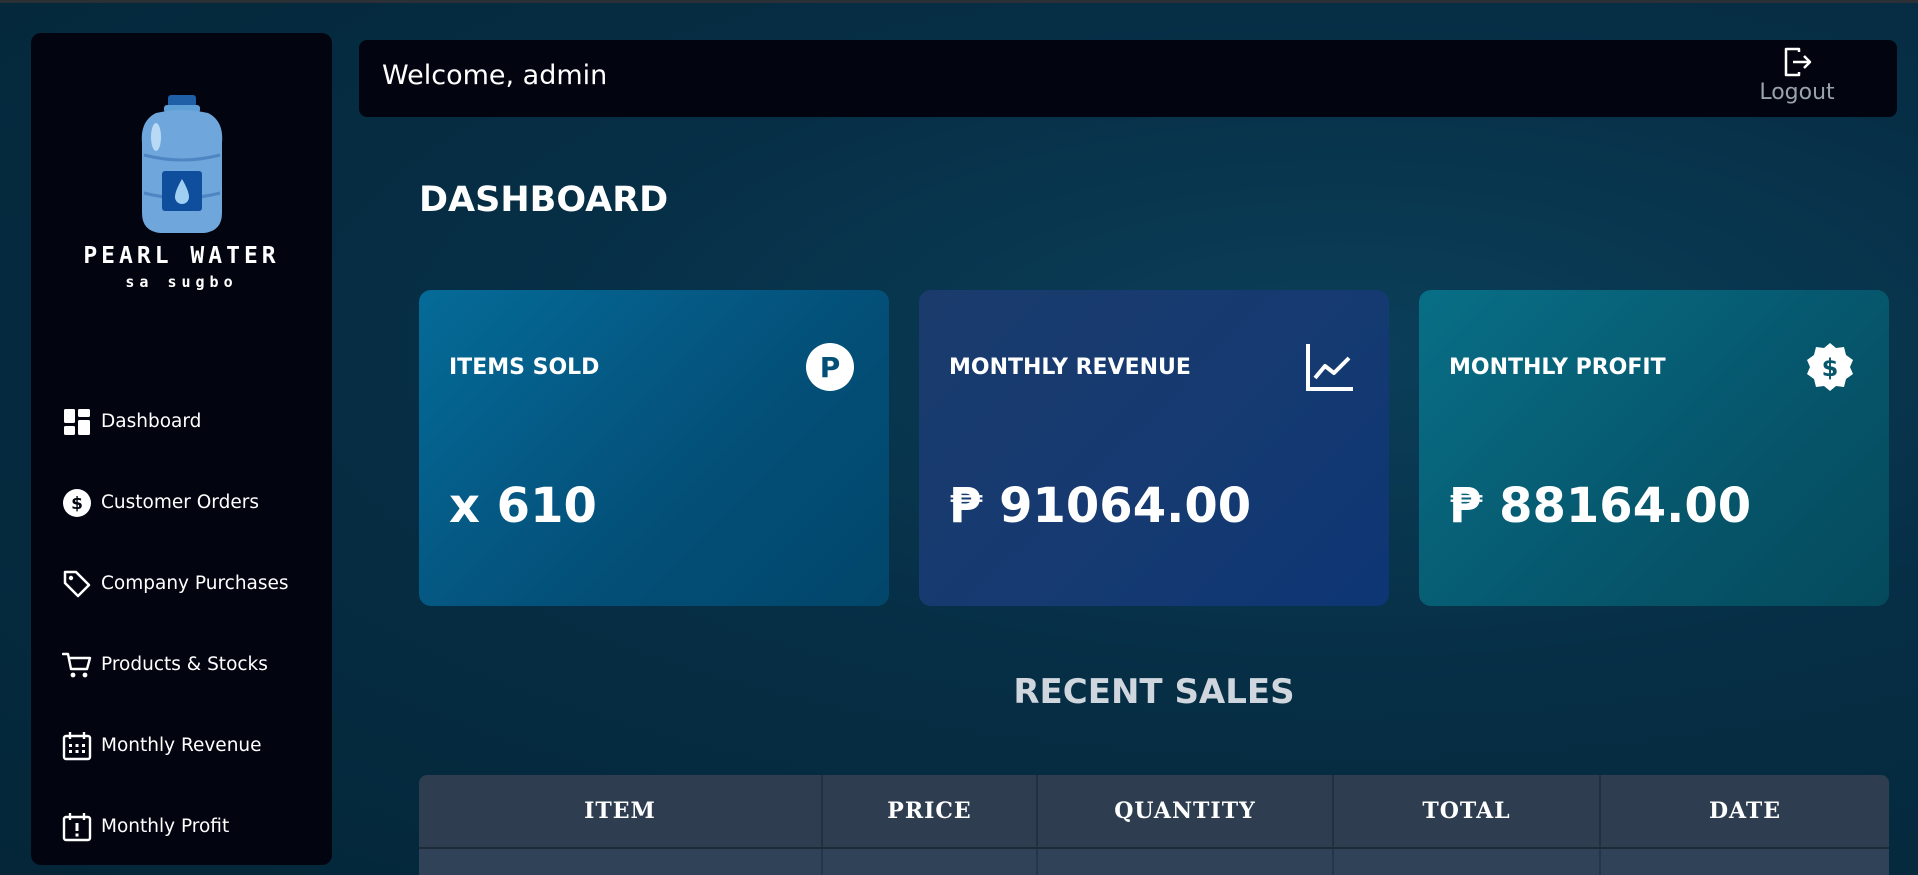 This screenshot has height=875, width=1918. Describe the element at coordinates (524, 367) in the screenshot. I see `card-label: ITEMS SOLD` at that location.